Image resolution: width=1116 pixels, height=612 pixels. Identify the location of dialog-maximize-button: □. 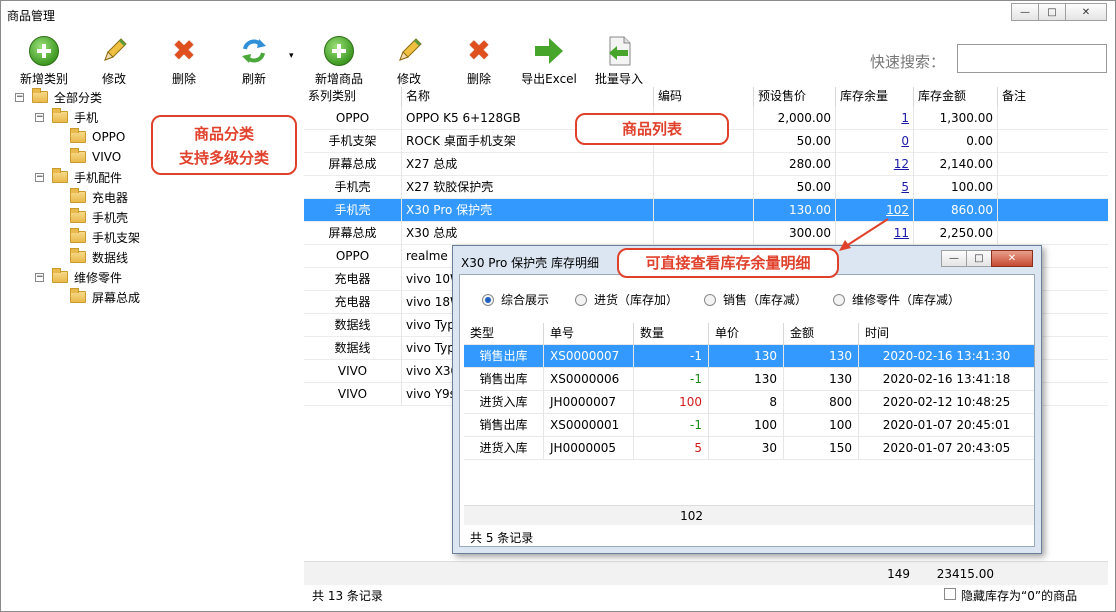
(979, 258).